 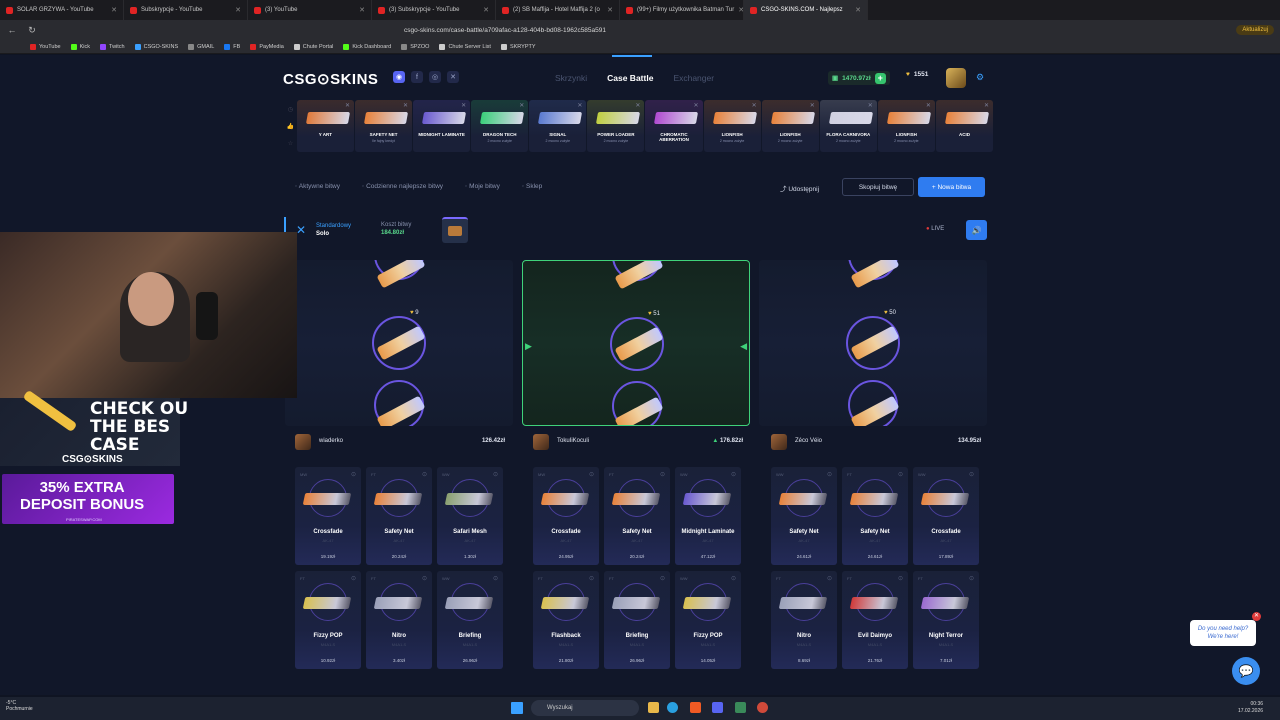 I want to click on item-card: WW ⊙ Midnight Laminate AK-47 47.12zł, so click(x=708, y=516).